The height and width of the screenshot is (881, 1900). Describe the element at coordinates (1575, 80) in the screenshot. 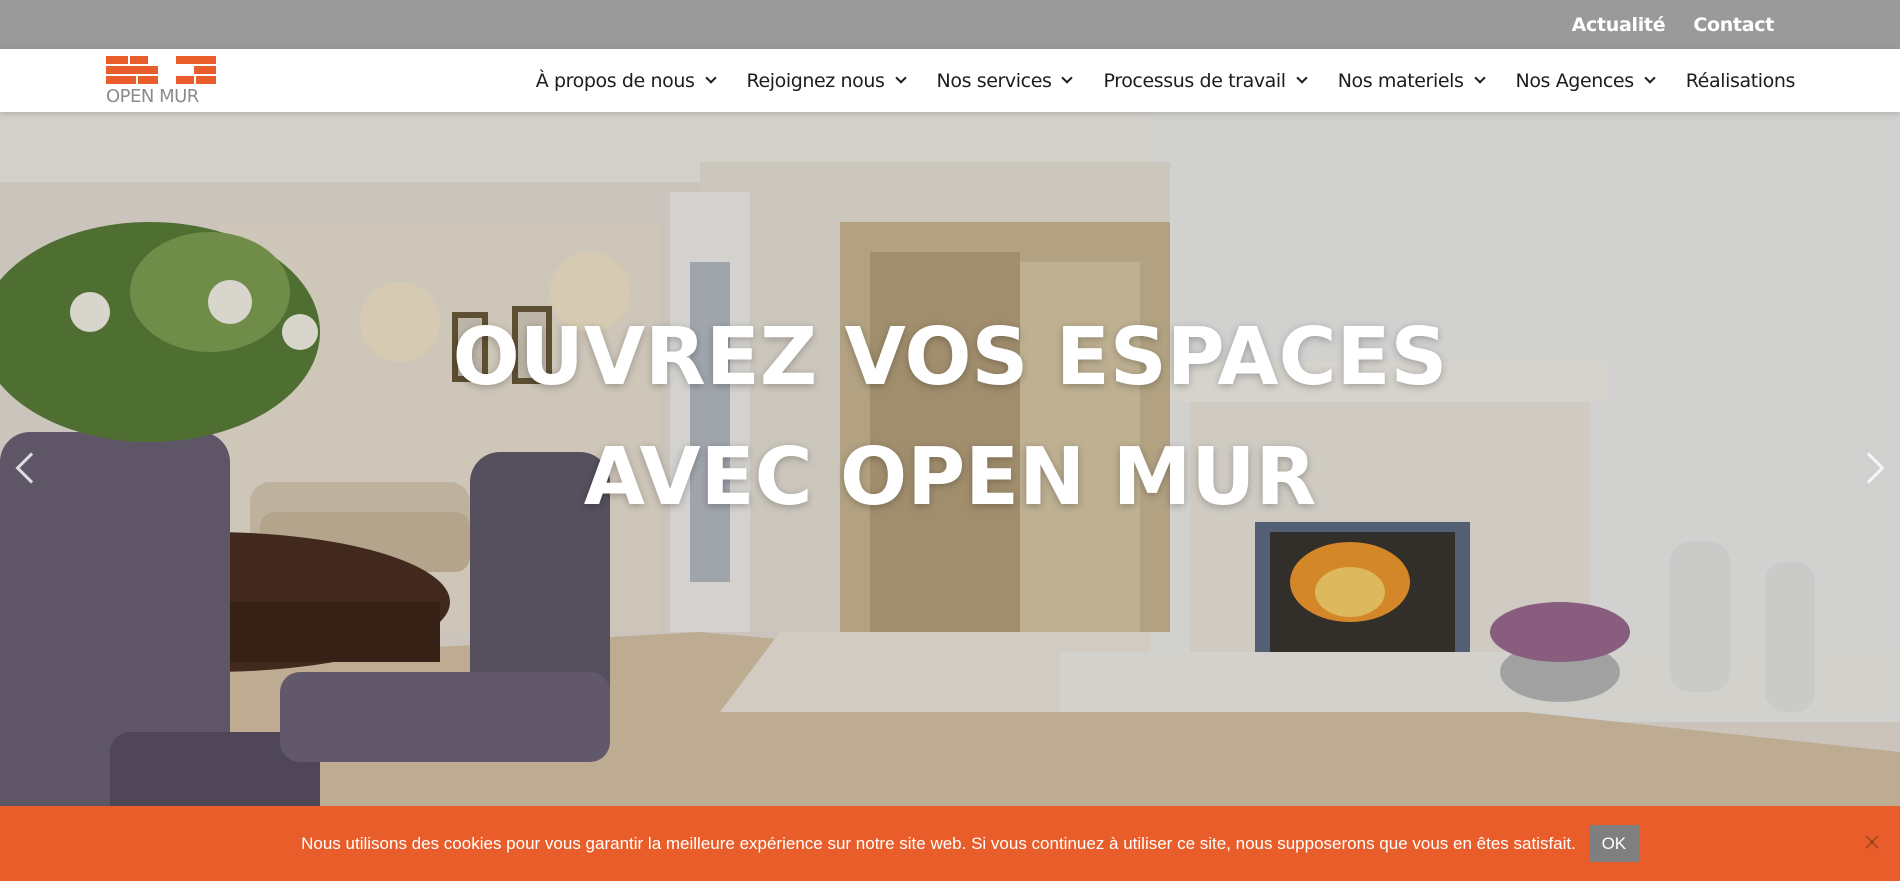

I see `nav-item-label: Nos Agences` at that location.